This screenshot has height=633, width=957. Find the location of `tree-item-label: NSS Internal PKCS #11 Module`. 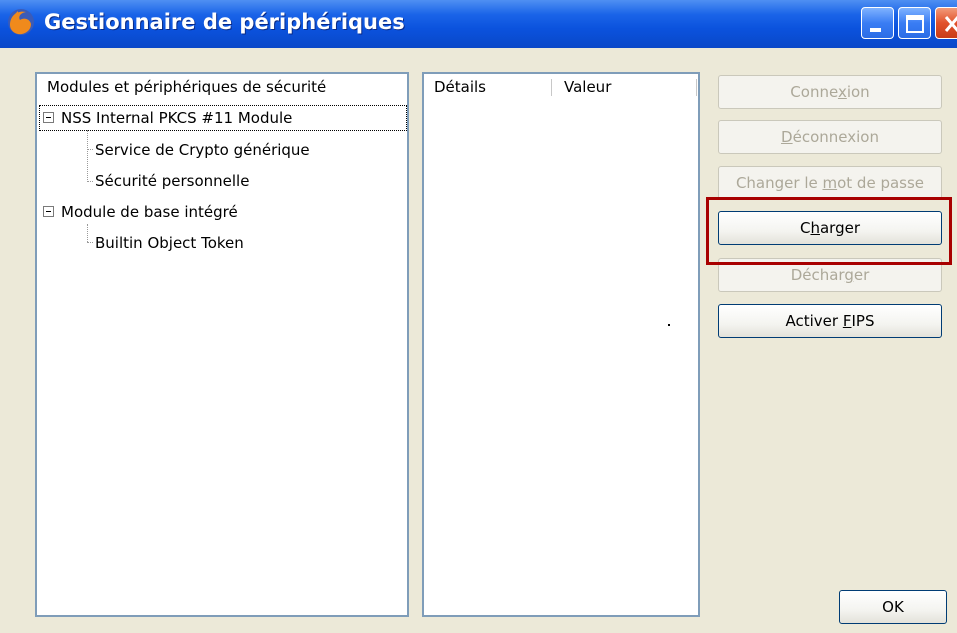

tree-item-label: NSS Internal PKCS #11 Module is located at coordinates (177, 118).